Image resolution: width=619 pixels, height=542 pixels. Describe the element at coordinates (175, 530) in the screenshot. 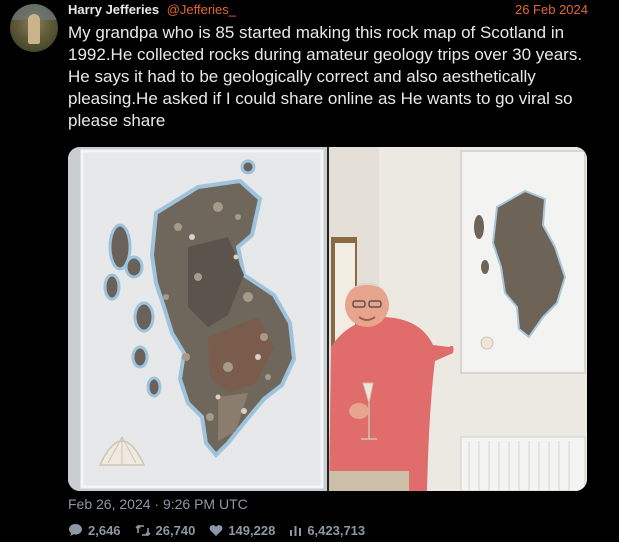

I see `retweet-count: 26,740` at that location.